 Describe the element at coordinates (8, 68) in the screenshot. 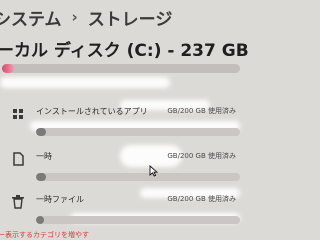

I see `drive-usage-fill` at that location.